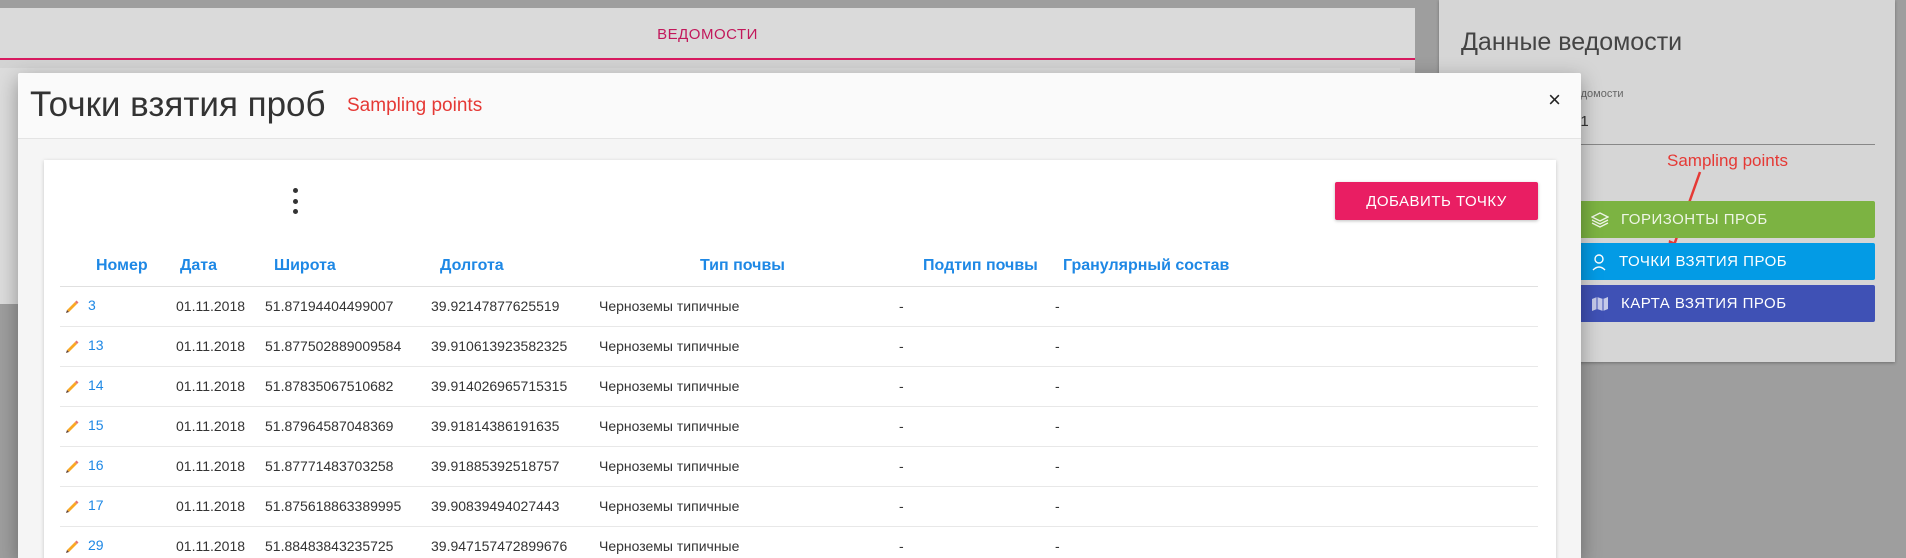 This screenshot has width=1906, height=558. Describe the element at coordinates (92, 305) in the screenshot. I see `point-number-link: 3` at that location.